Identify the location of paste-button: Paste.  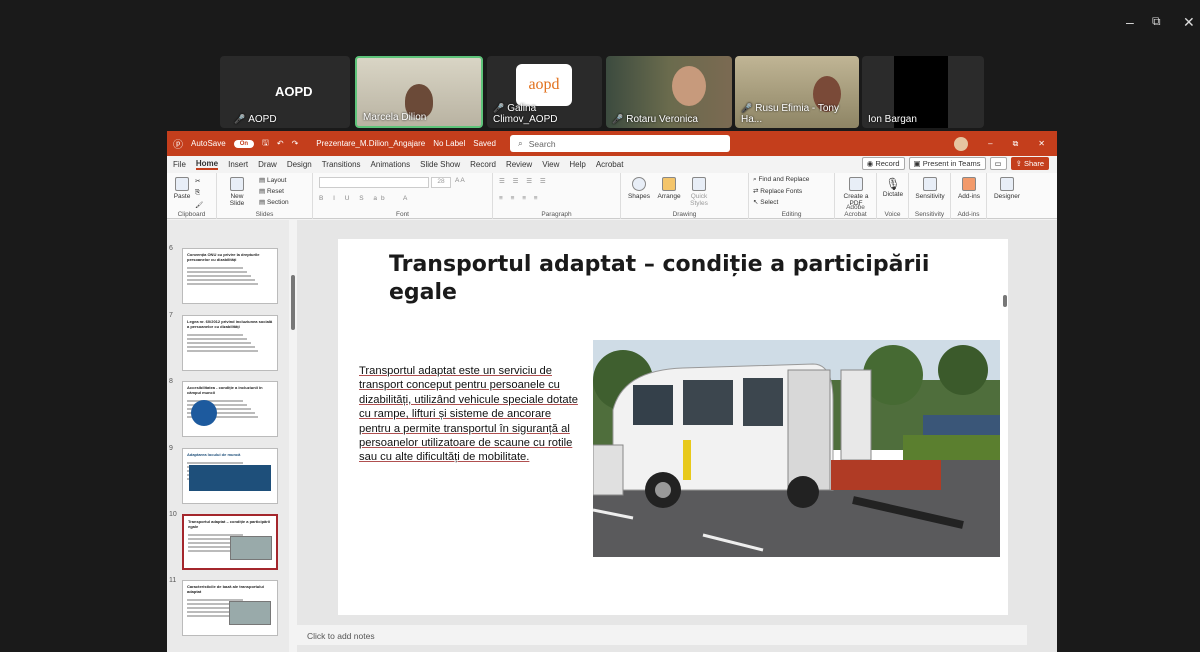
(182, 188).